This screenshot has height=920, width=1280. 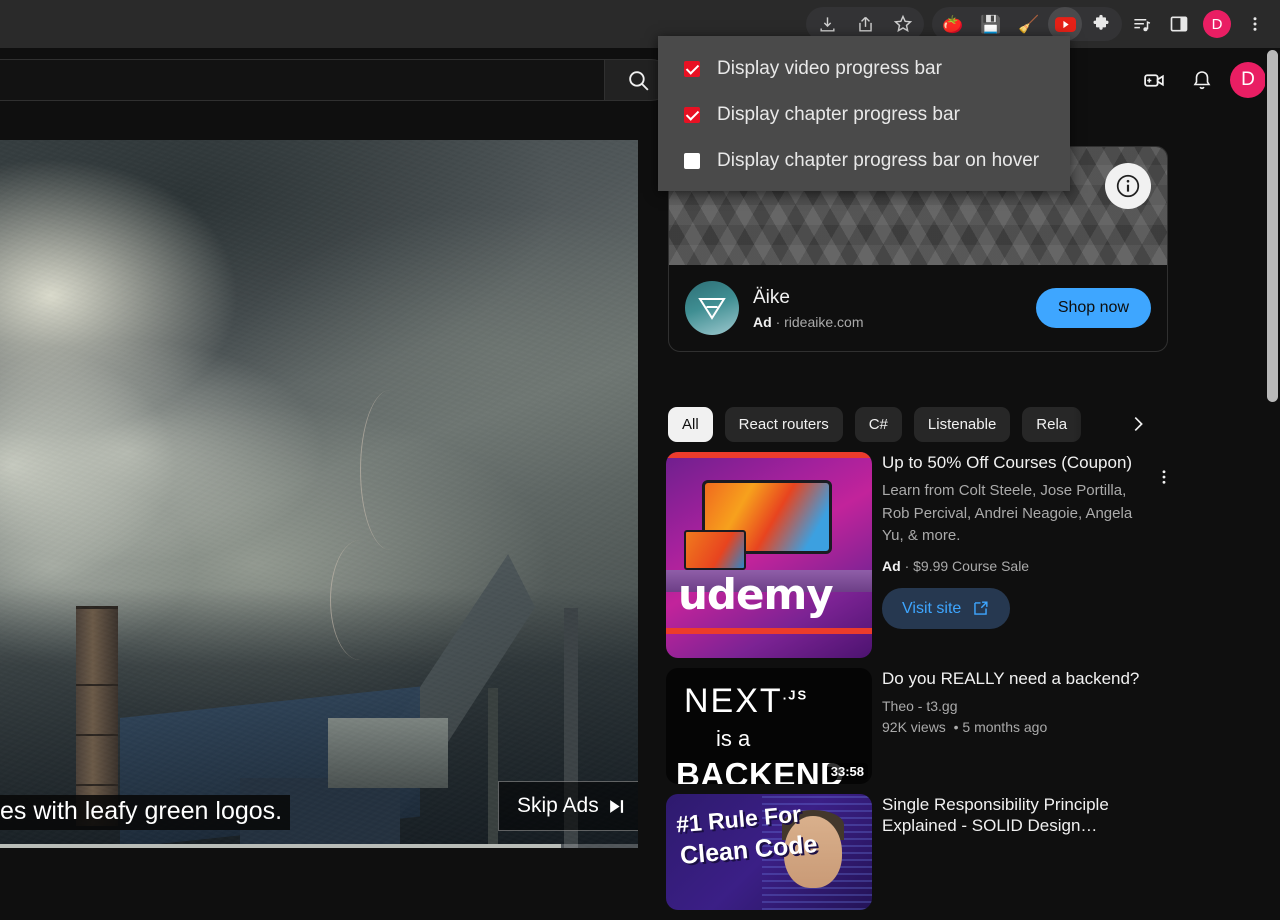 What do you see at coordinates (1017, 678) in the screenshot?
I see `video-item-title: Do you REALLY need a backend?` at bounding box center [1017, 678].